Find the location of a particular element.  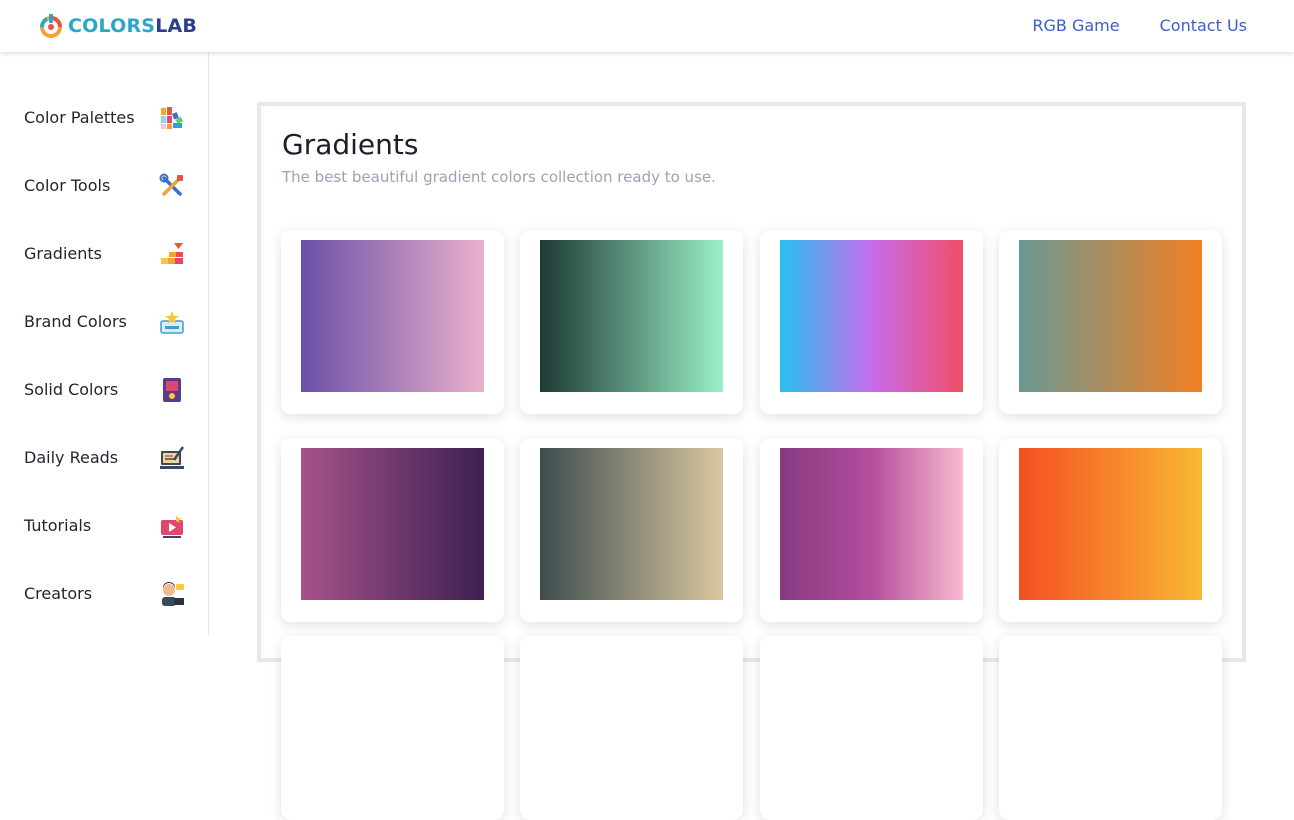

sidebar-item-color-tools: Color Tools is located at coordinates (104, 185).